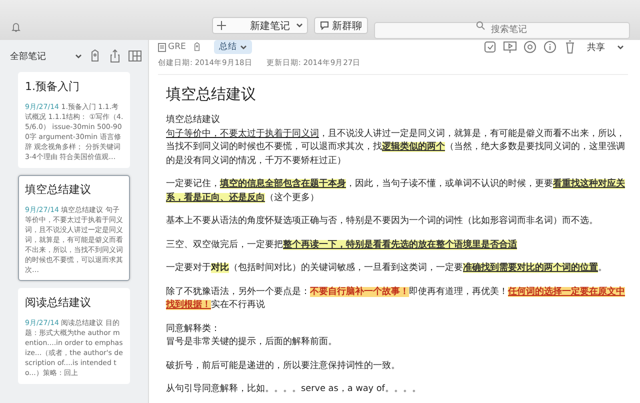  Describe the element at coordinates (550, 47) in the screenshot. I see `info-icon` at that location.